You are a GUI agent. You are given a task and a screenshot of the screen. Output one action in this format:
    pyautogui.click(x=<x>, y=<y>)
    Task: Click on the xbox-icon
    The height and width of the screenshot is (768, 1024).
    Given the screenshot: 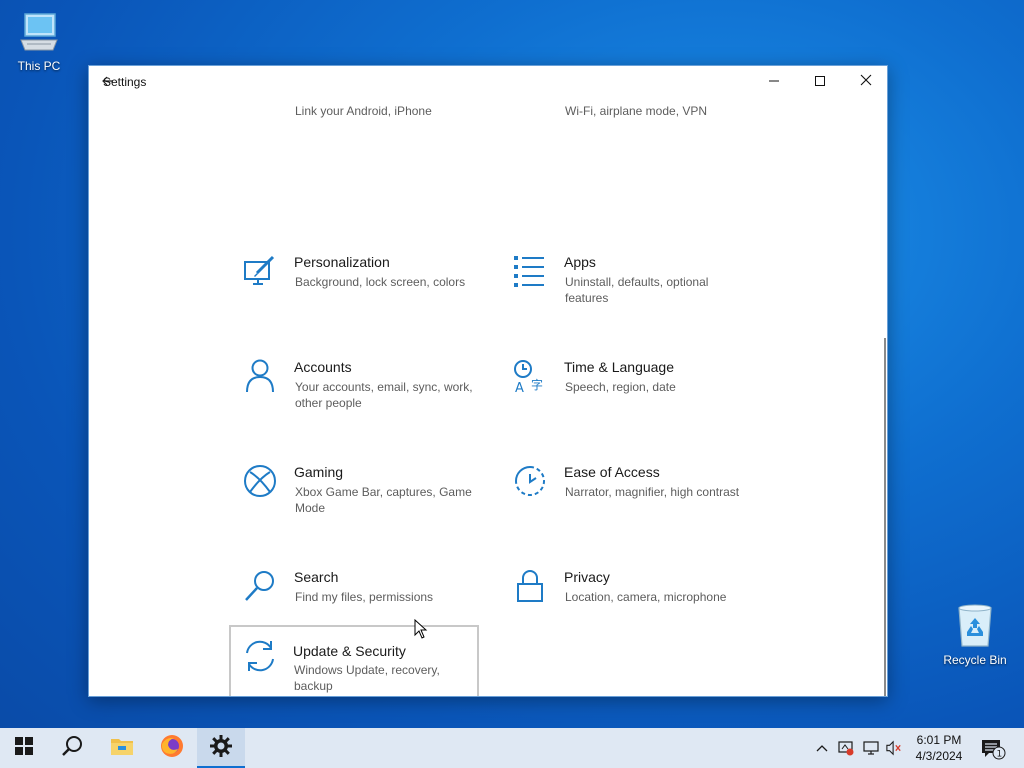 What is the action you would take?
    pyautogui.click(x=260, y=481)
    